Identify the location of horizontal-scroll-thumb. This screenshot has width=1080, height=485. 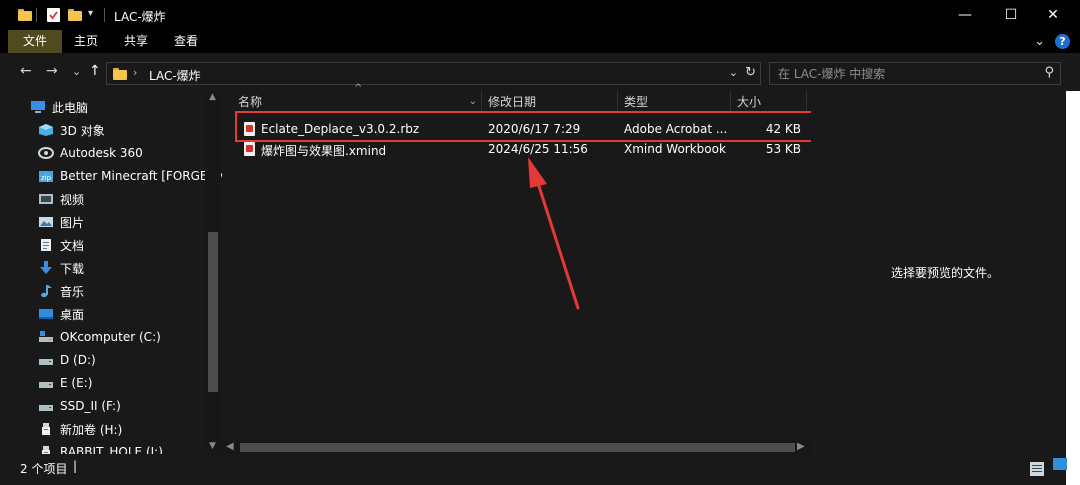
(517, 447).